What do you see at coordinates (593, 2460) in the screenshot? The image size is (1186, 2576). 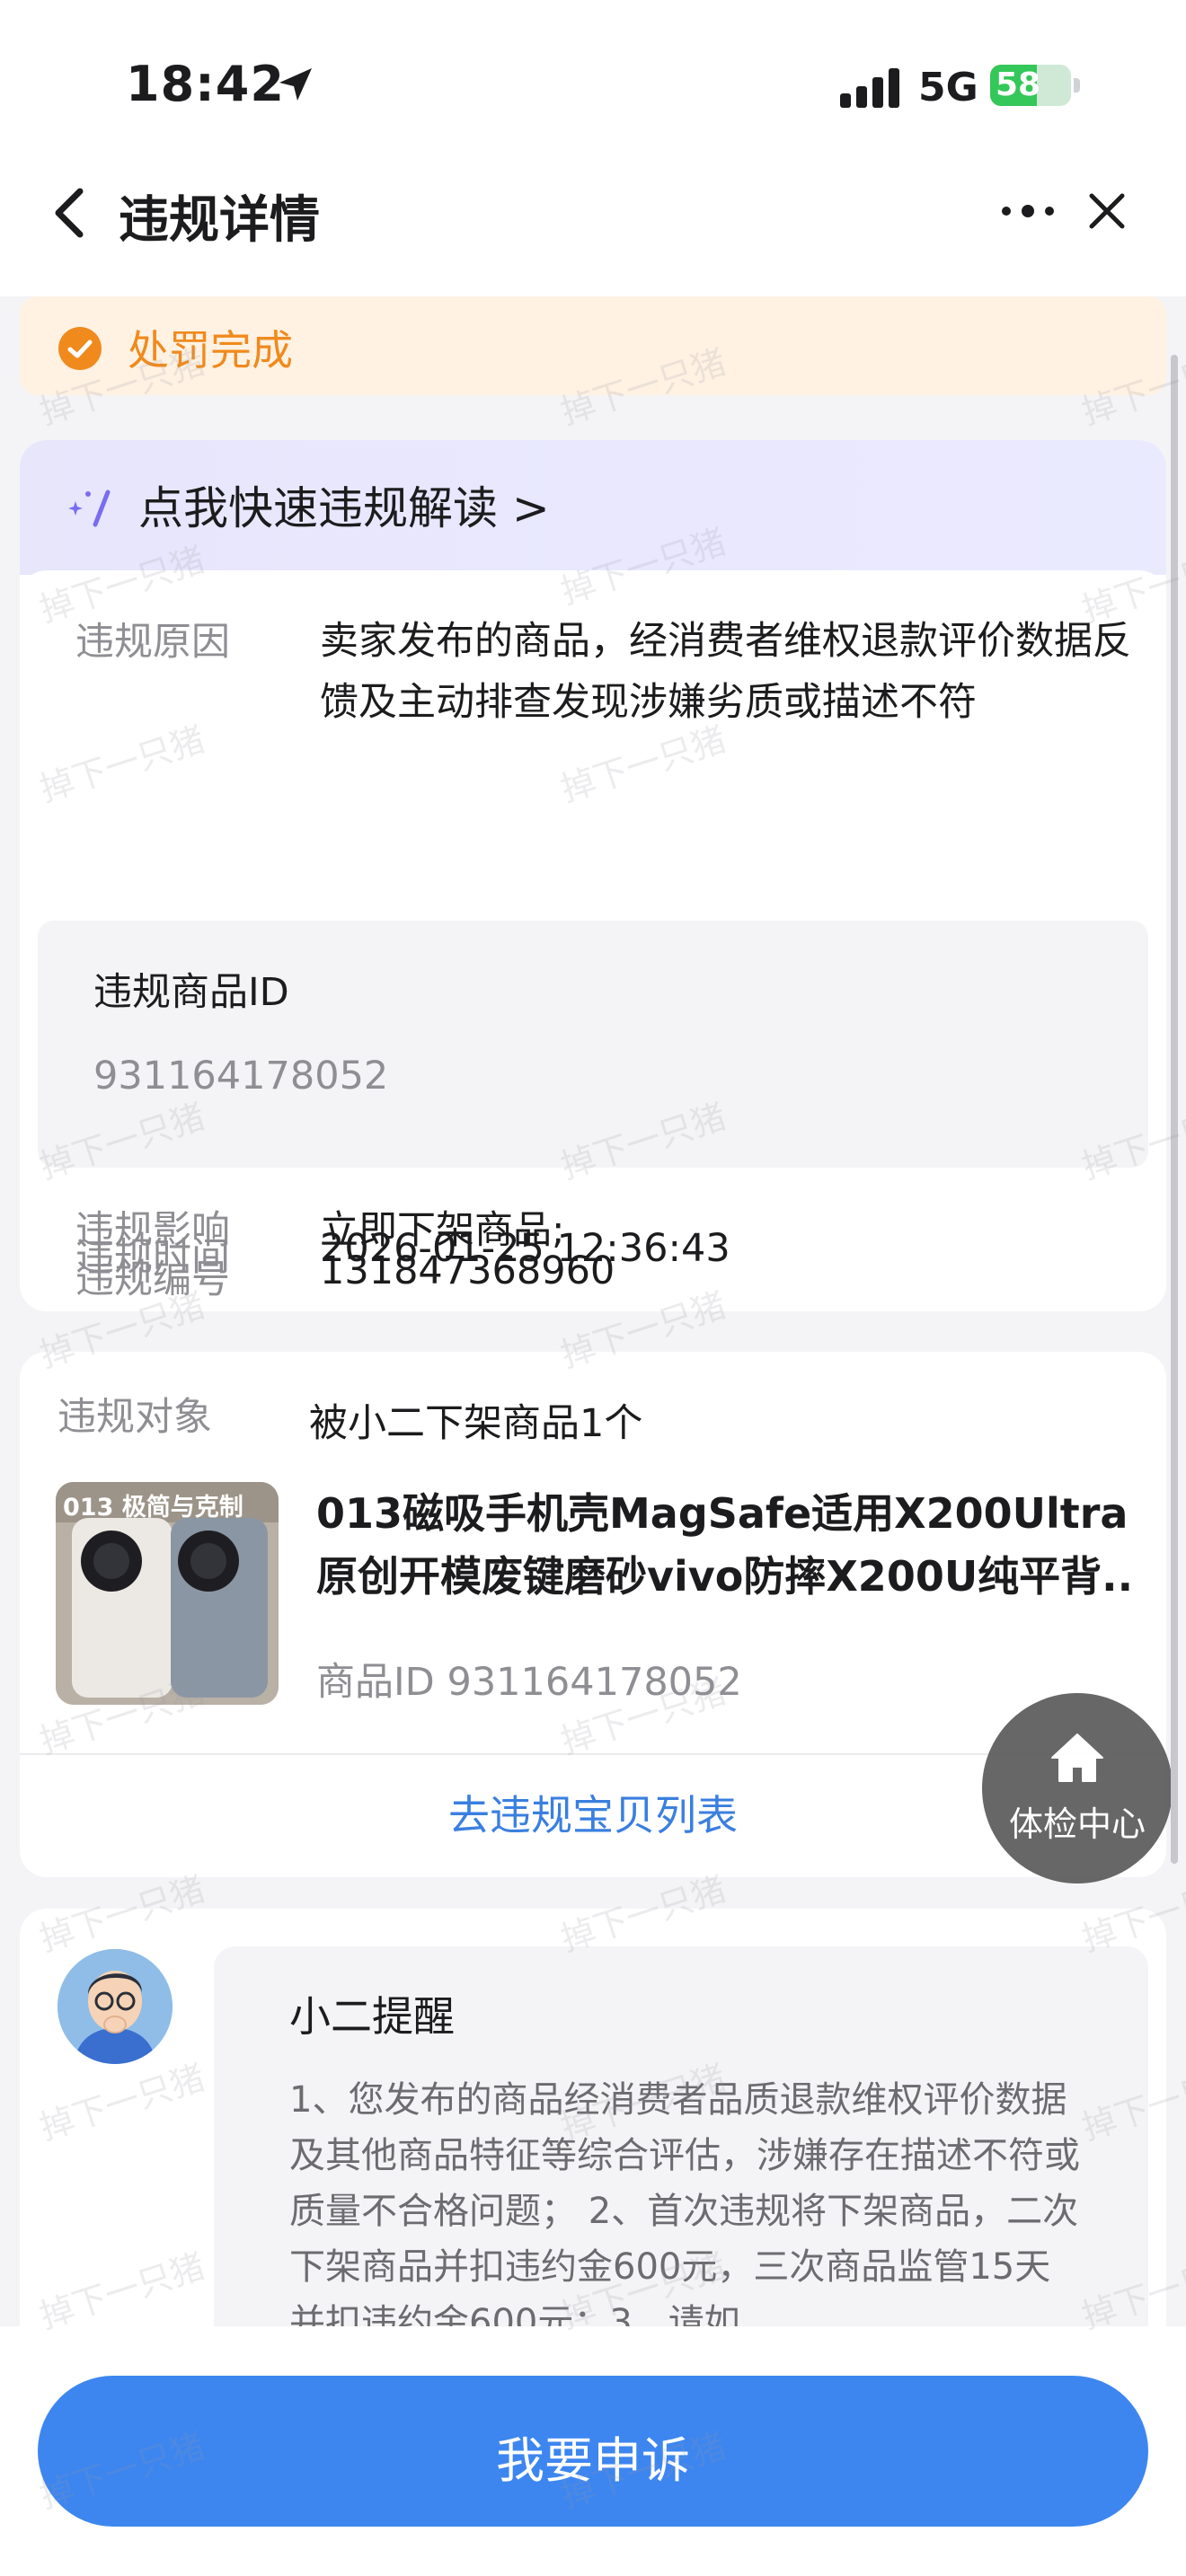 I see `appeal-button-label: 我要申诉` at bounding box center [593, 2460].